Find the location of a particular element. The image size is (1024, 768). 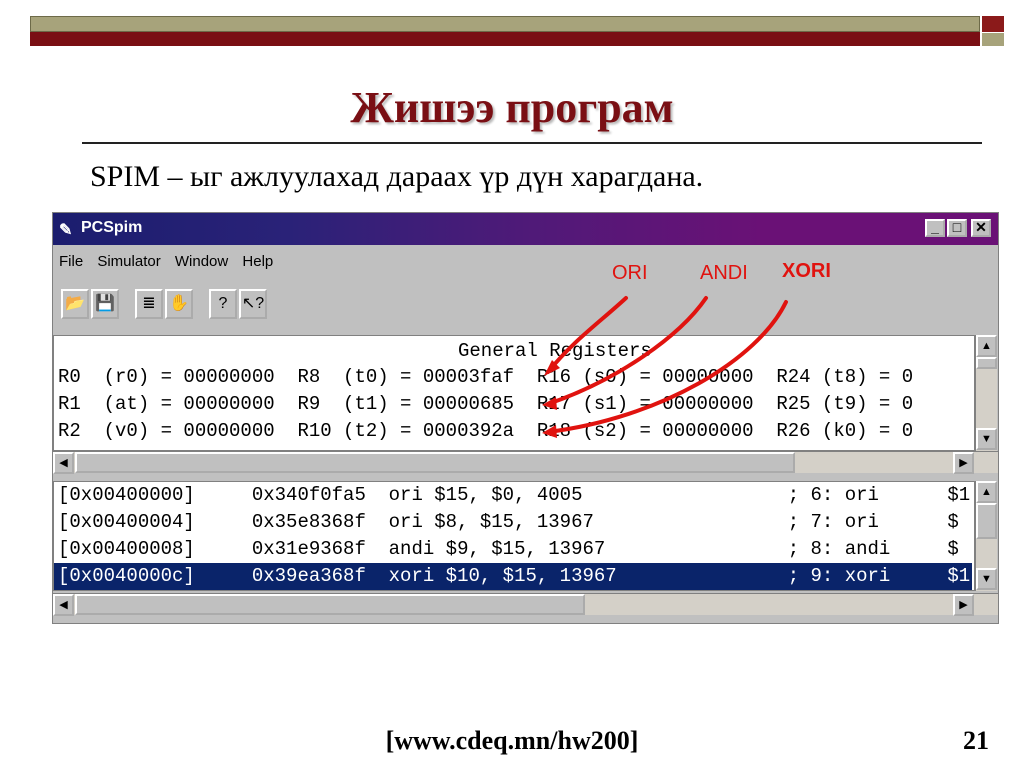

arrow-ori is located at coordinates (587, 335).